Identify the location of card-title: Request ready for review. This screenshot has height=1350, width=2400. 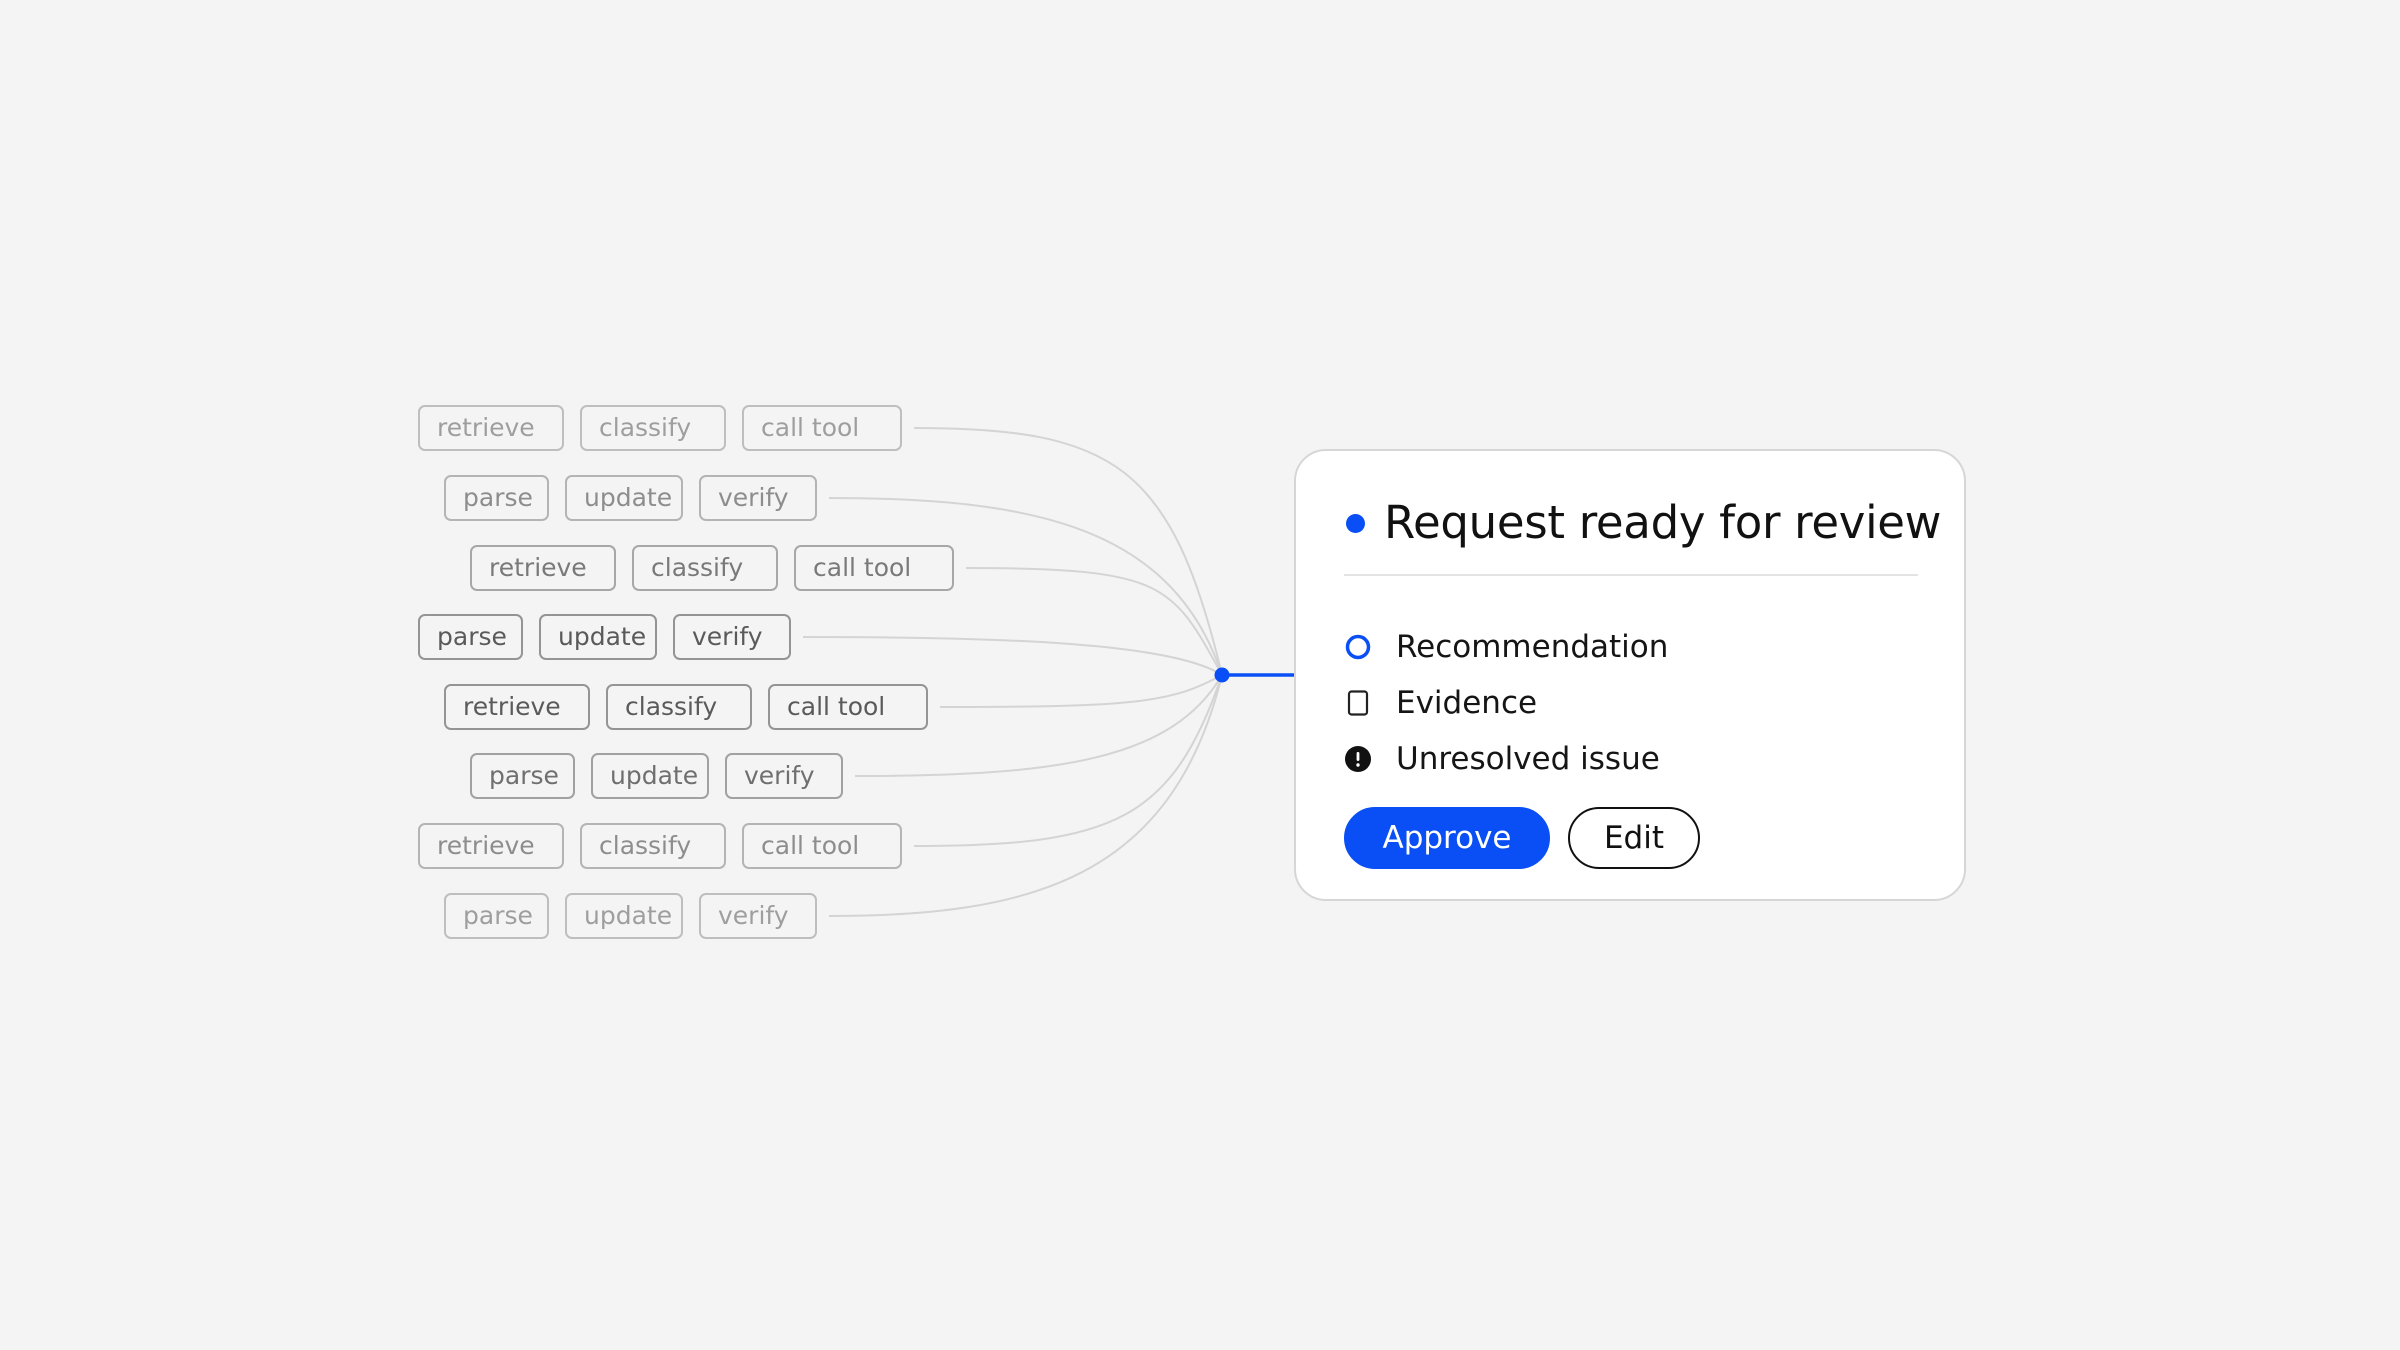
(1663, 522).